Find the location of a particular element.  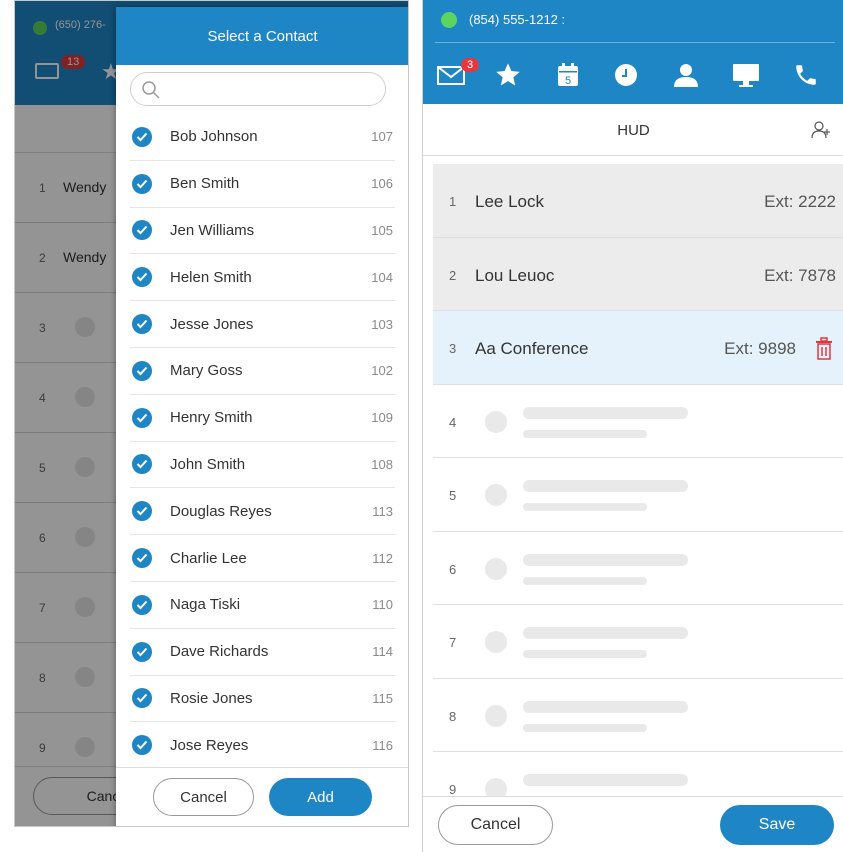

calendar-day-text: 5 is located at coordinates (568, 81).